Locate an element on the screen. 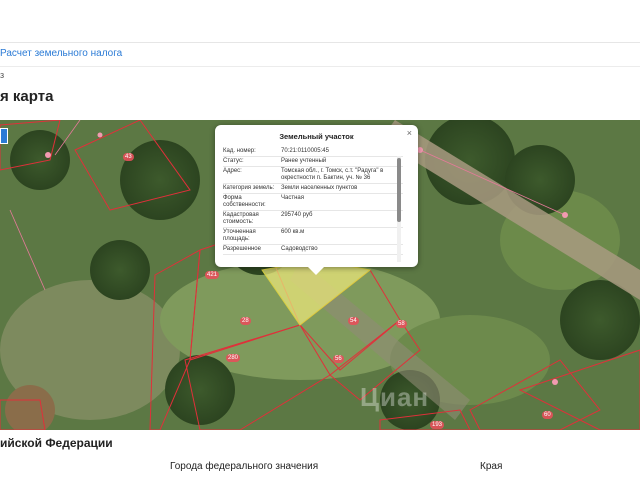  detail-label: Кад. номер: is located at coordinates (239, 151).